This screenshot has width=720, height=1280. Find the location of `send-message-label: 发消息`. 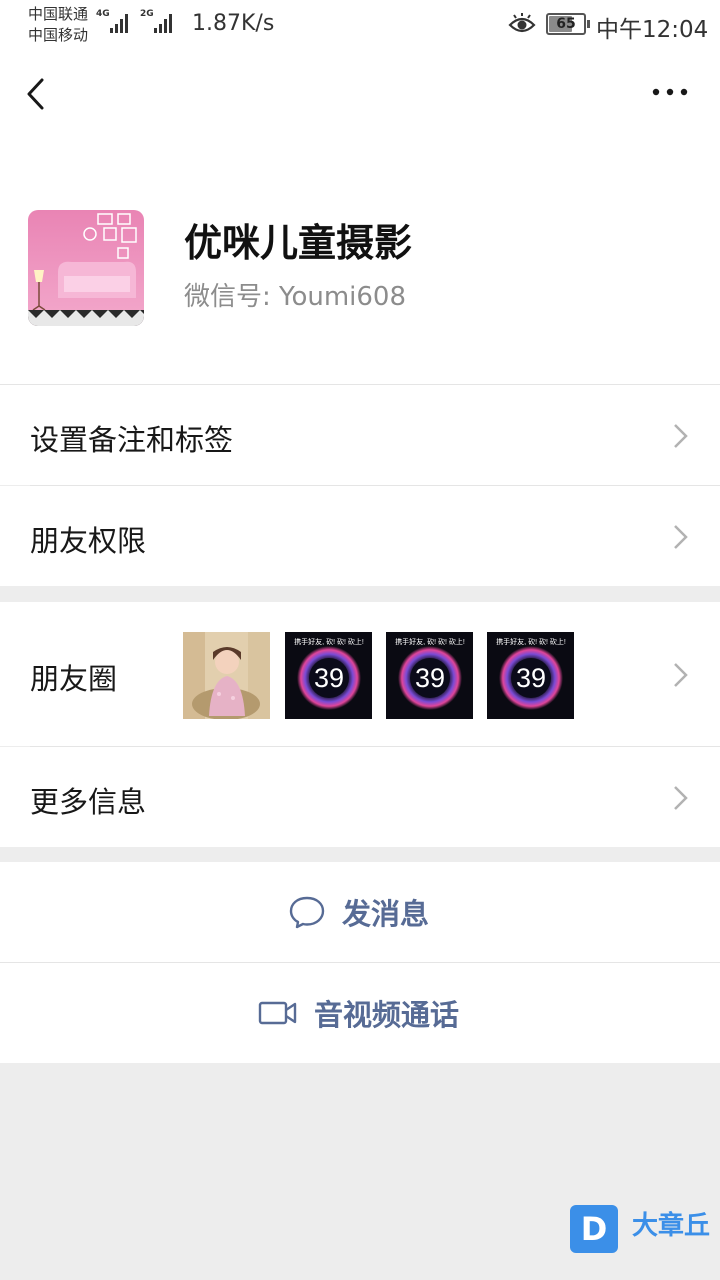

send-message-label: 发消息 is located at coordinates (386, 914).